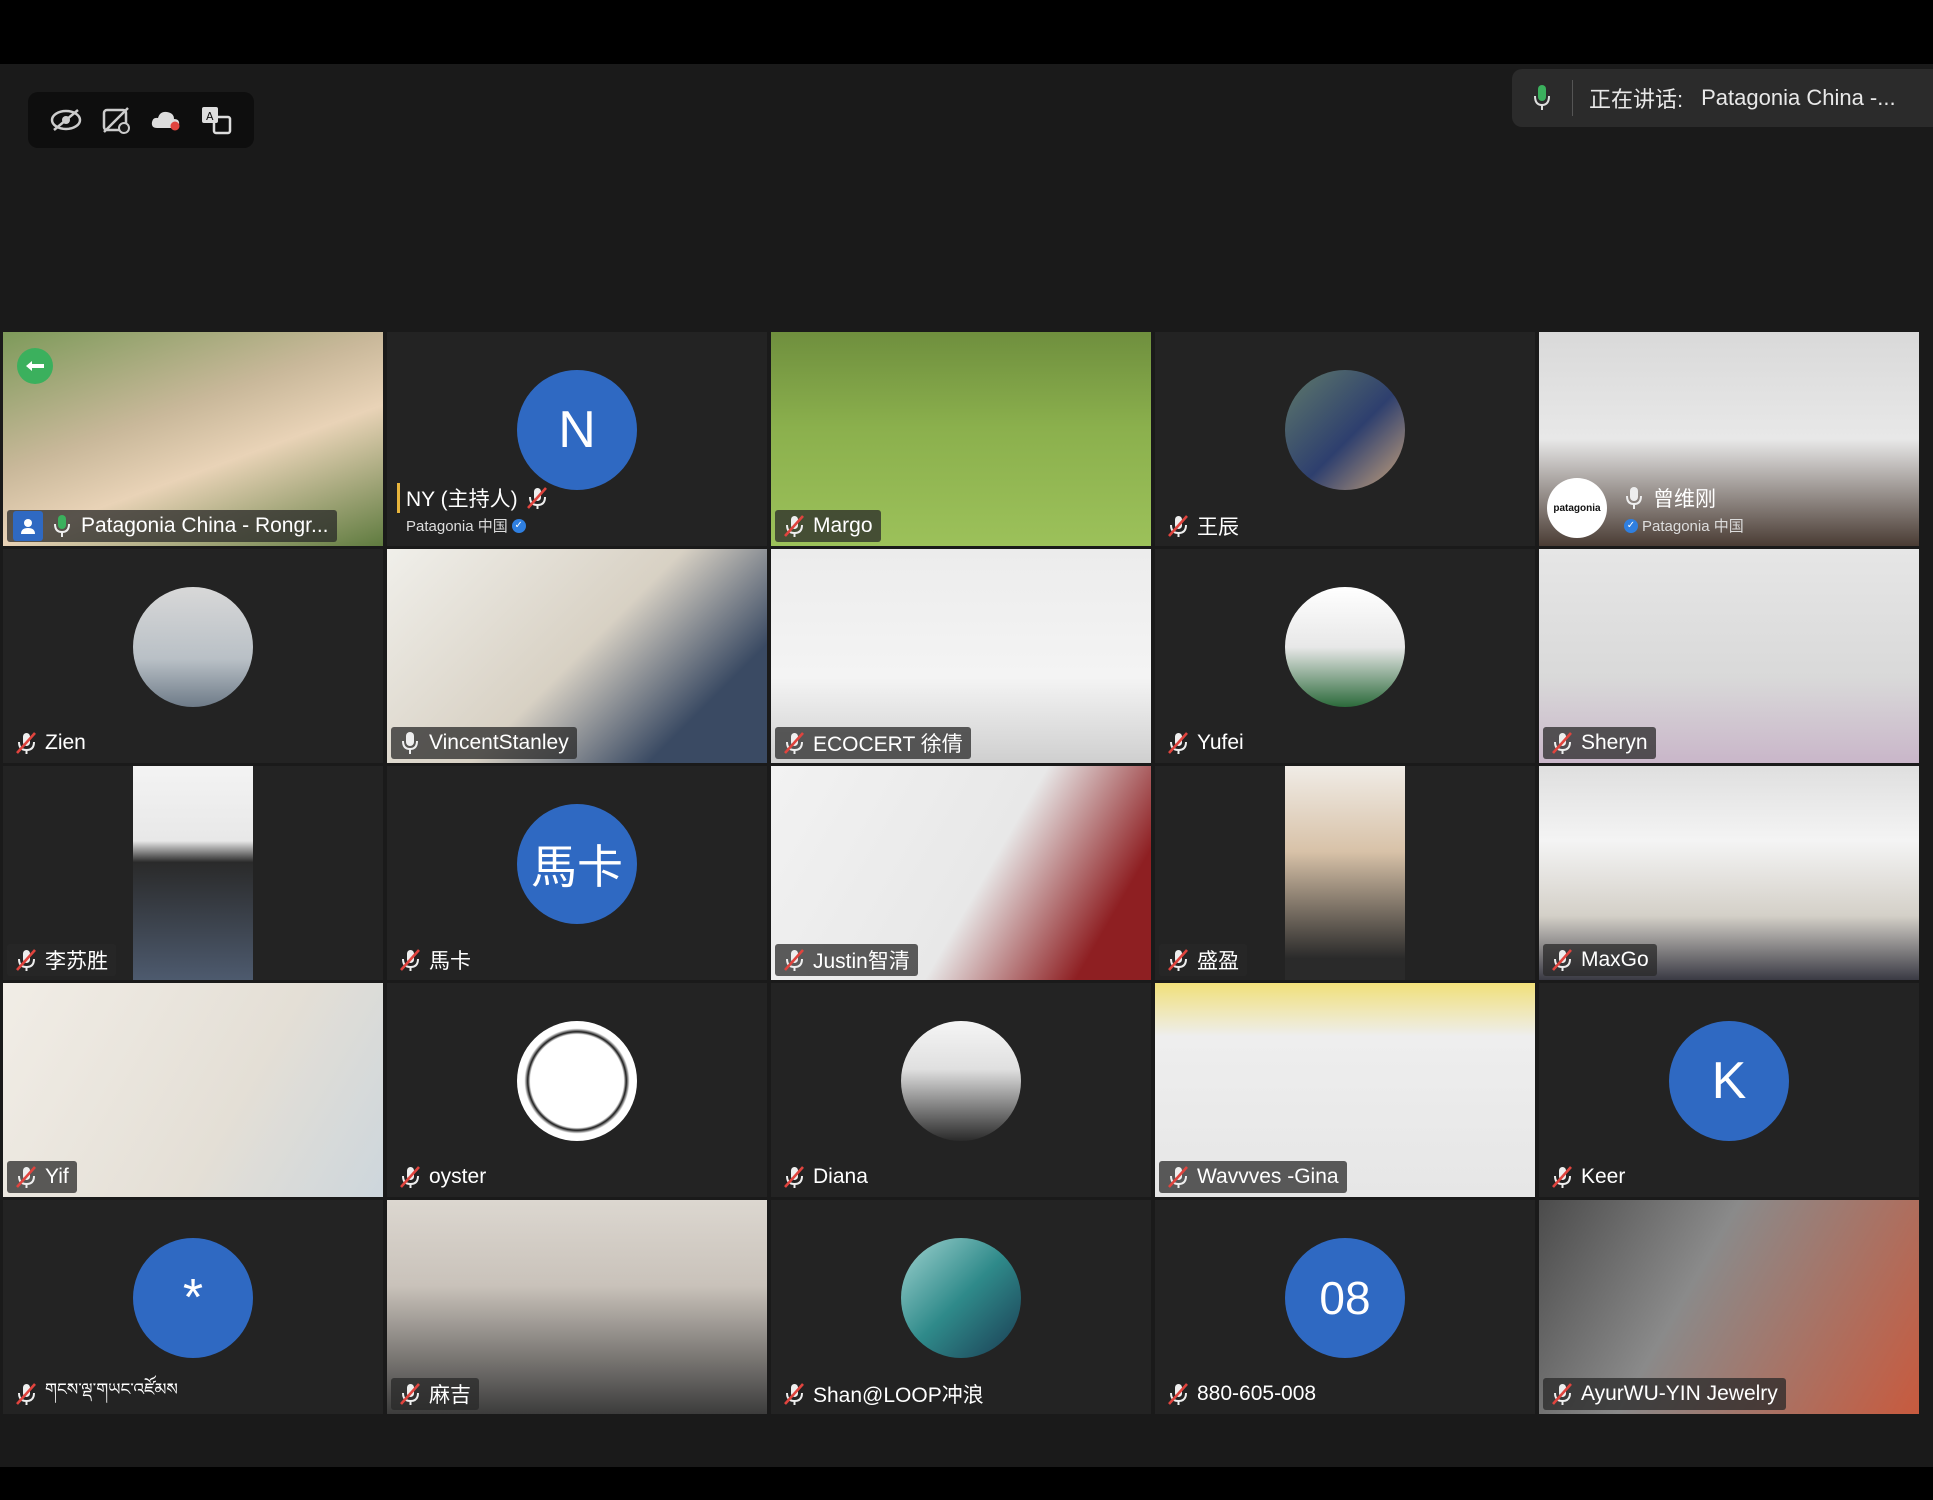  Describe the element at coordinates (1729, 1307) in the screenshot. I see `participant-tile: AyurWU-YIN Jewelry` at that location.